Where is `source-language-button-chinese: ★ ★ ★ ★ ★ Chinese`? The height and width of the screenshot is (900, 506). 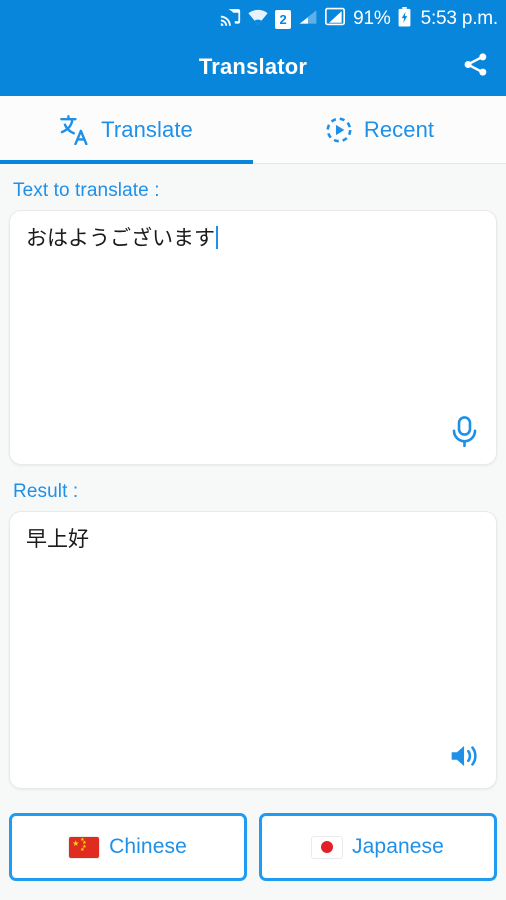 source-language-button-chinese: ★ ★ ★ ★ ★ Chinese is located at coordinates (128, 847).